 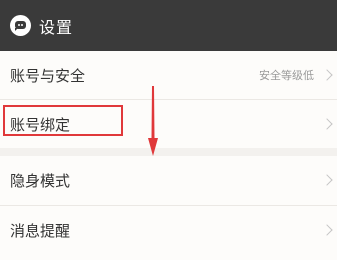 I want to click on security-level-value: 安全等级低, so click(x=286, y=75).